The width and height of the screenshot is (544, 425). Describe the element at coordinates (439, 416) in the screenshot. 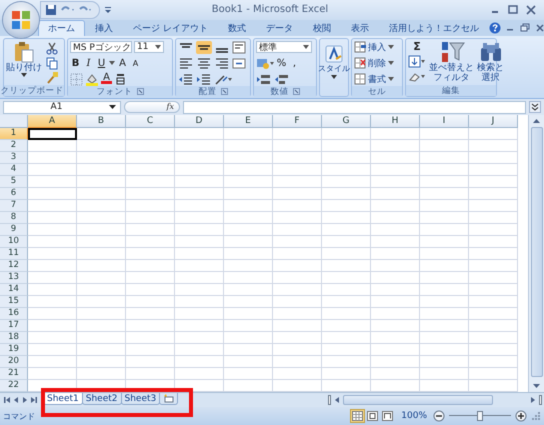

I see `zoom-out-icon` at that location.